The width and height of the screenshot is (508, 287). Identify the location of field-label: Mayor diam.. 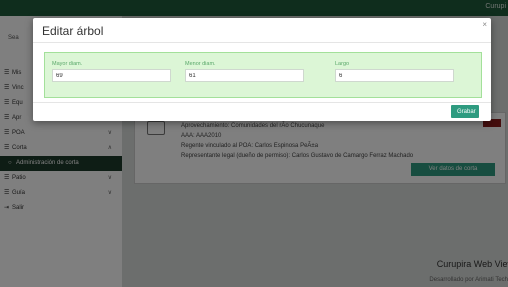
(67, 64).